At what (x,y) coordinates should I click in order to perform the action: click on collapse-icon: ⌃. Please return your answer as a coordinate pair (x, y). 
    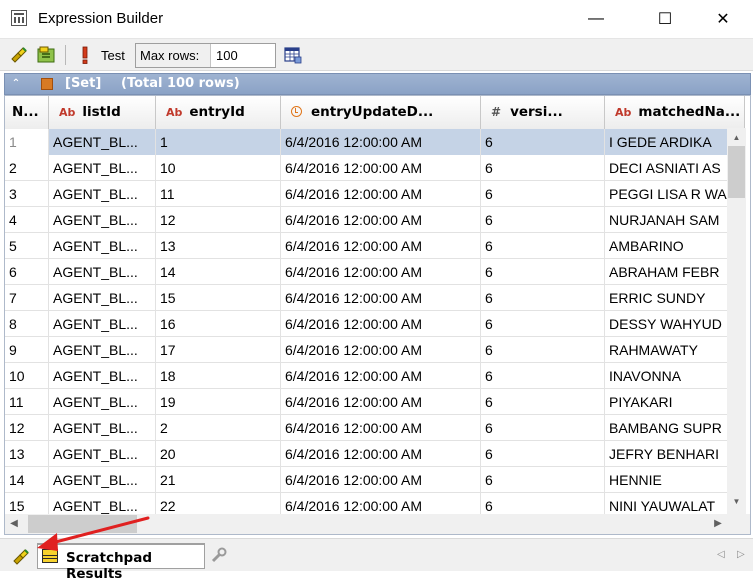
    Looking at the image, I should click on (16, 84).